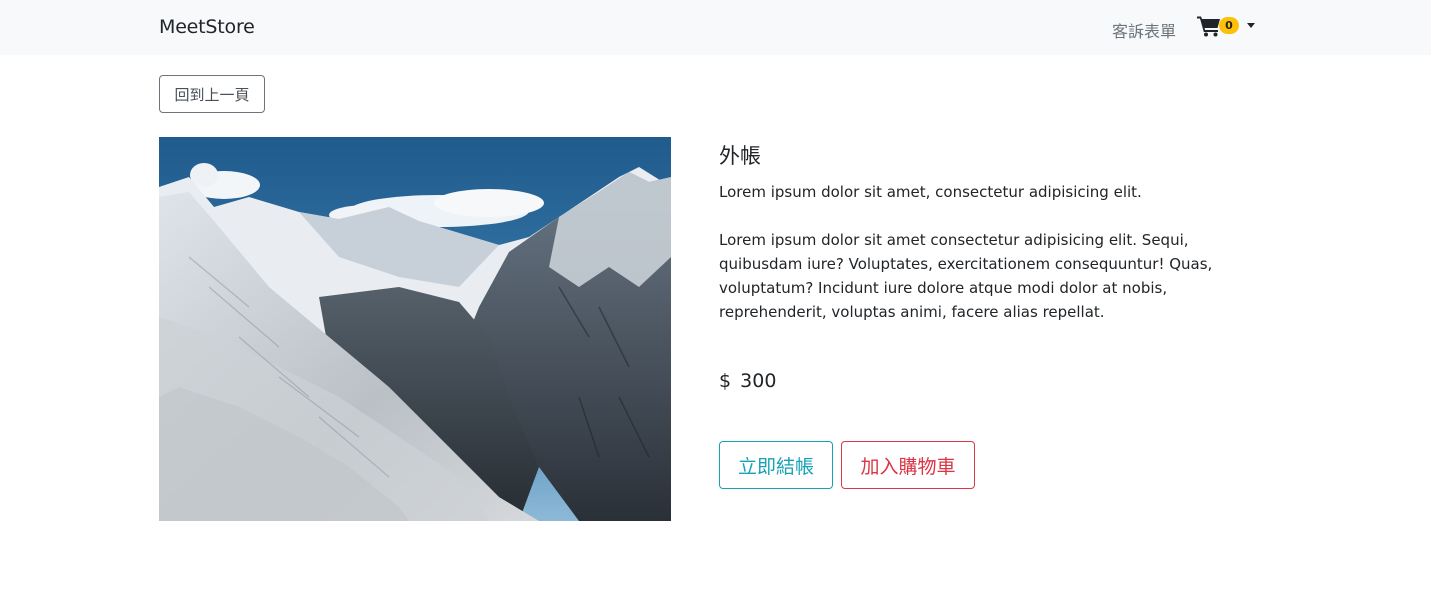 The height and width of the screenshot is (601, 1431). I want to click on cart-count-badge: 0, so click(1229, 25).